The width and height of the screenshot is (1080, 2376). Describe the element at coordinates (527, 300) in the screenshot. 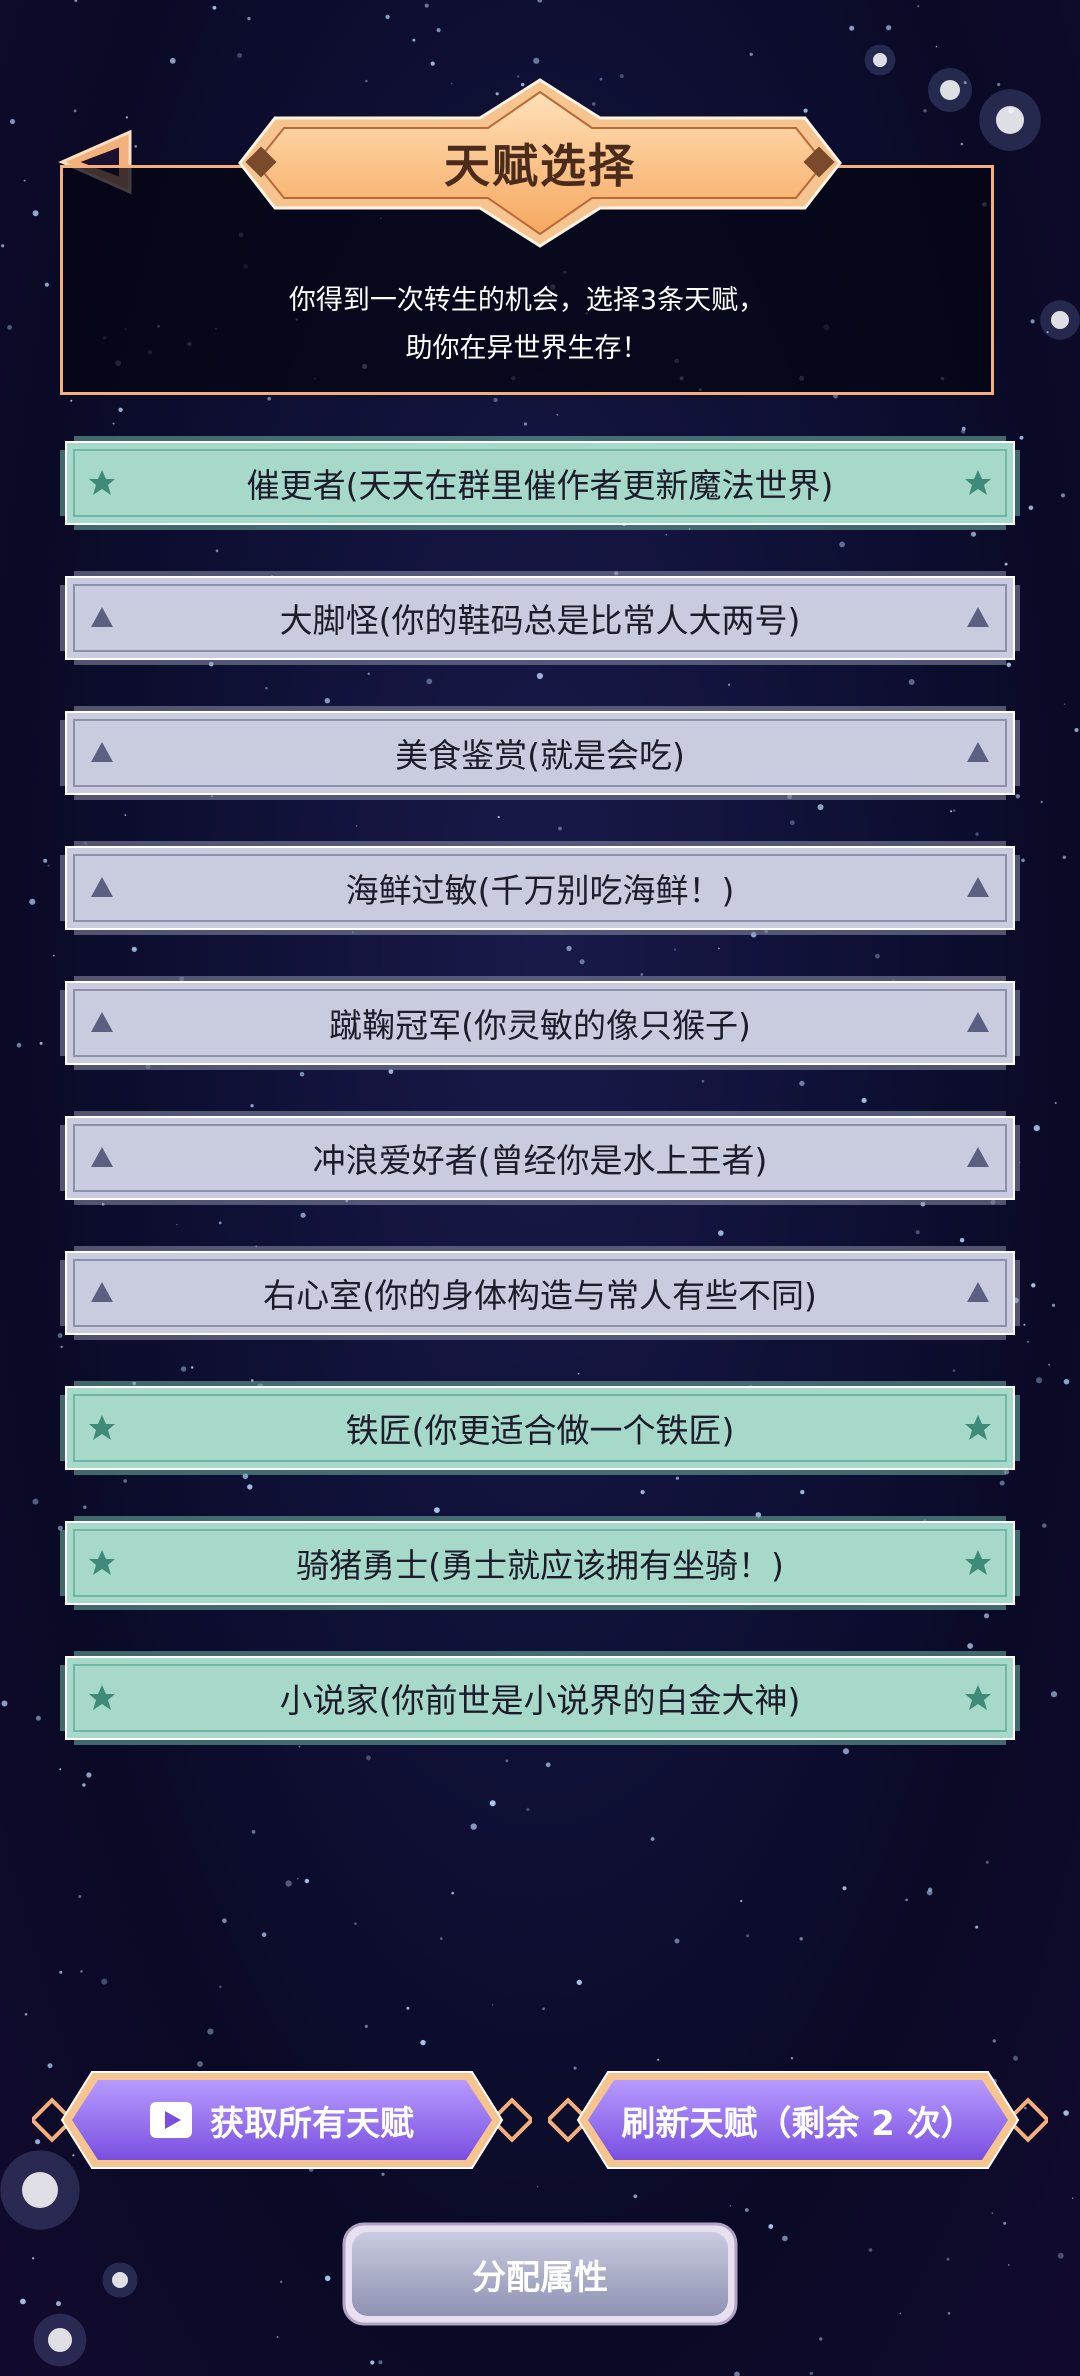

I see `intro-text-line1: 你得到一次转生的机会，选择3条天赋，` at that location.